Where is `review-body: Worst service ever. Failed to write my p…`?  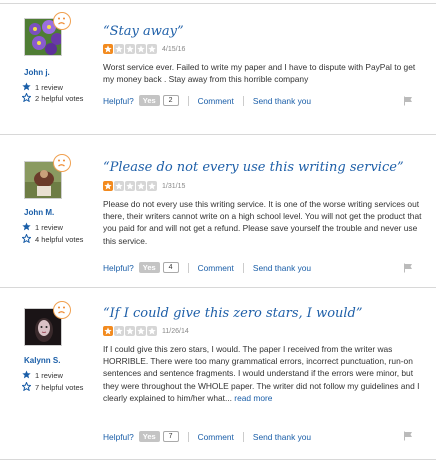
review-body: Worst service ever. Failed to write my p… is located at coordinates (259, 73).